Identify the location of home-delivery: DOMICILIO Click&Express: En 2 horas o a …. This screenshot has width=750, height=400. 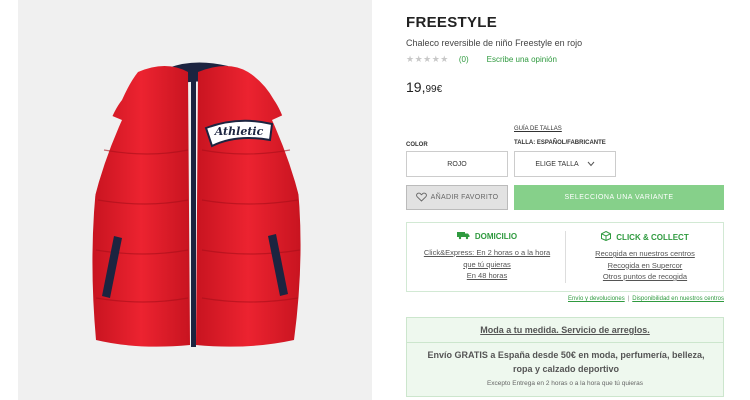
(487, 256).